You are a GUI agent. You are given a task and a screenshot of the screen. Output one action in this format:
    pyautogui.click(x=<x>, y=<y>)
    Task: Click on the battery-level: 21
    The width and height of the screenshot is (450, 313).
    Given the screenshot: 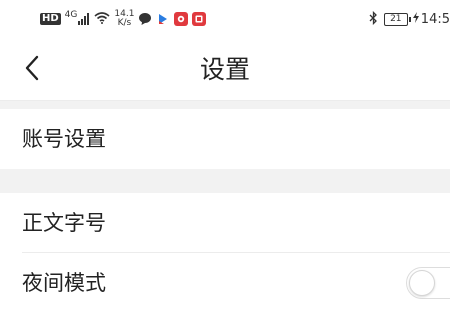 What is the action you would take?
    pyautogui.click(x=395, y=19)
    